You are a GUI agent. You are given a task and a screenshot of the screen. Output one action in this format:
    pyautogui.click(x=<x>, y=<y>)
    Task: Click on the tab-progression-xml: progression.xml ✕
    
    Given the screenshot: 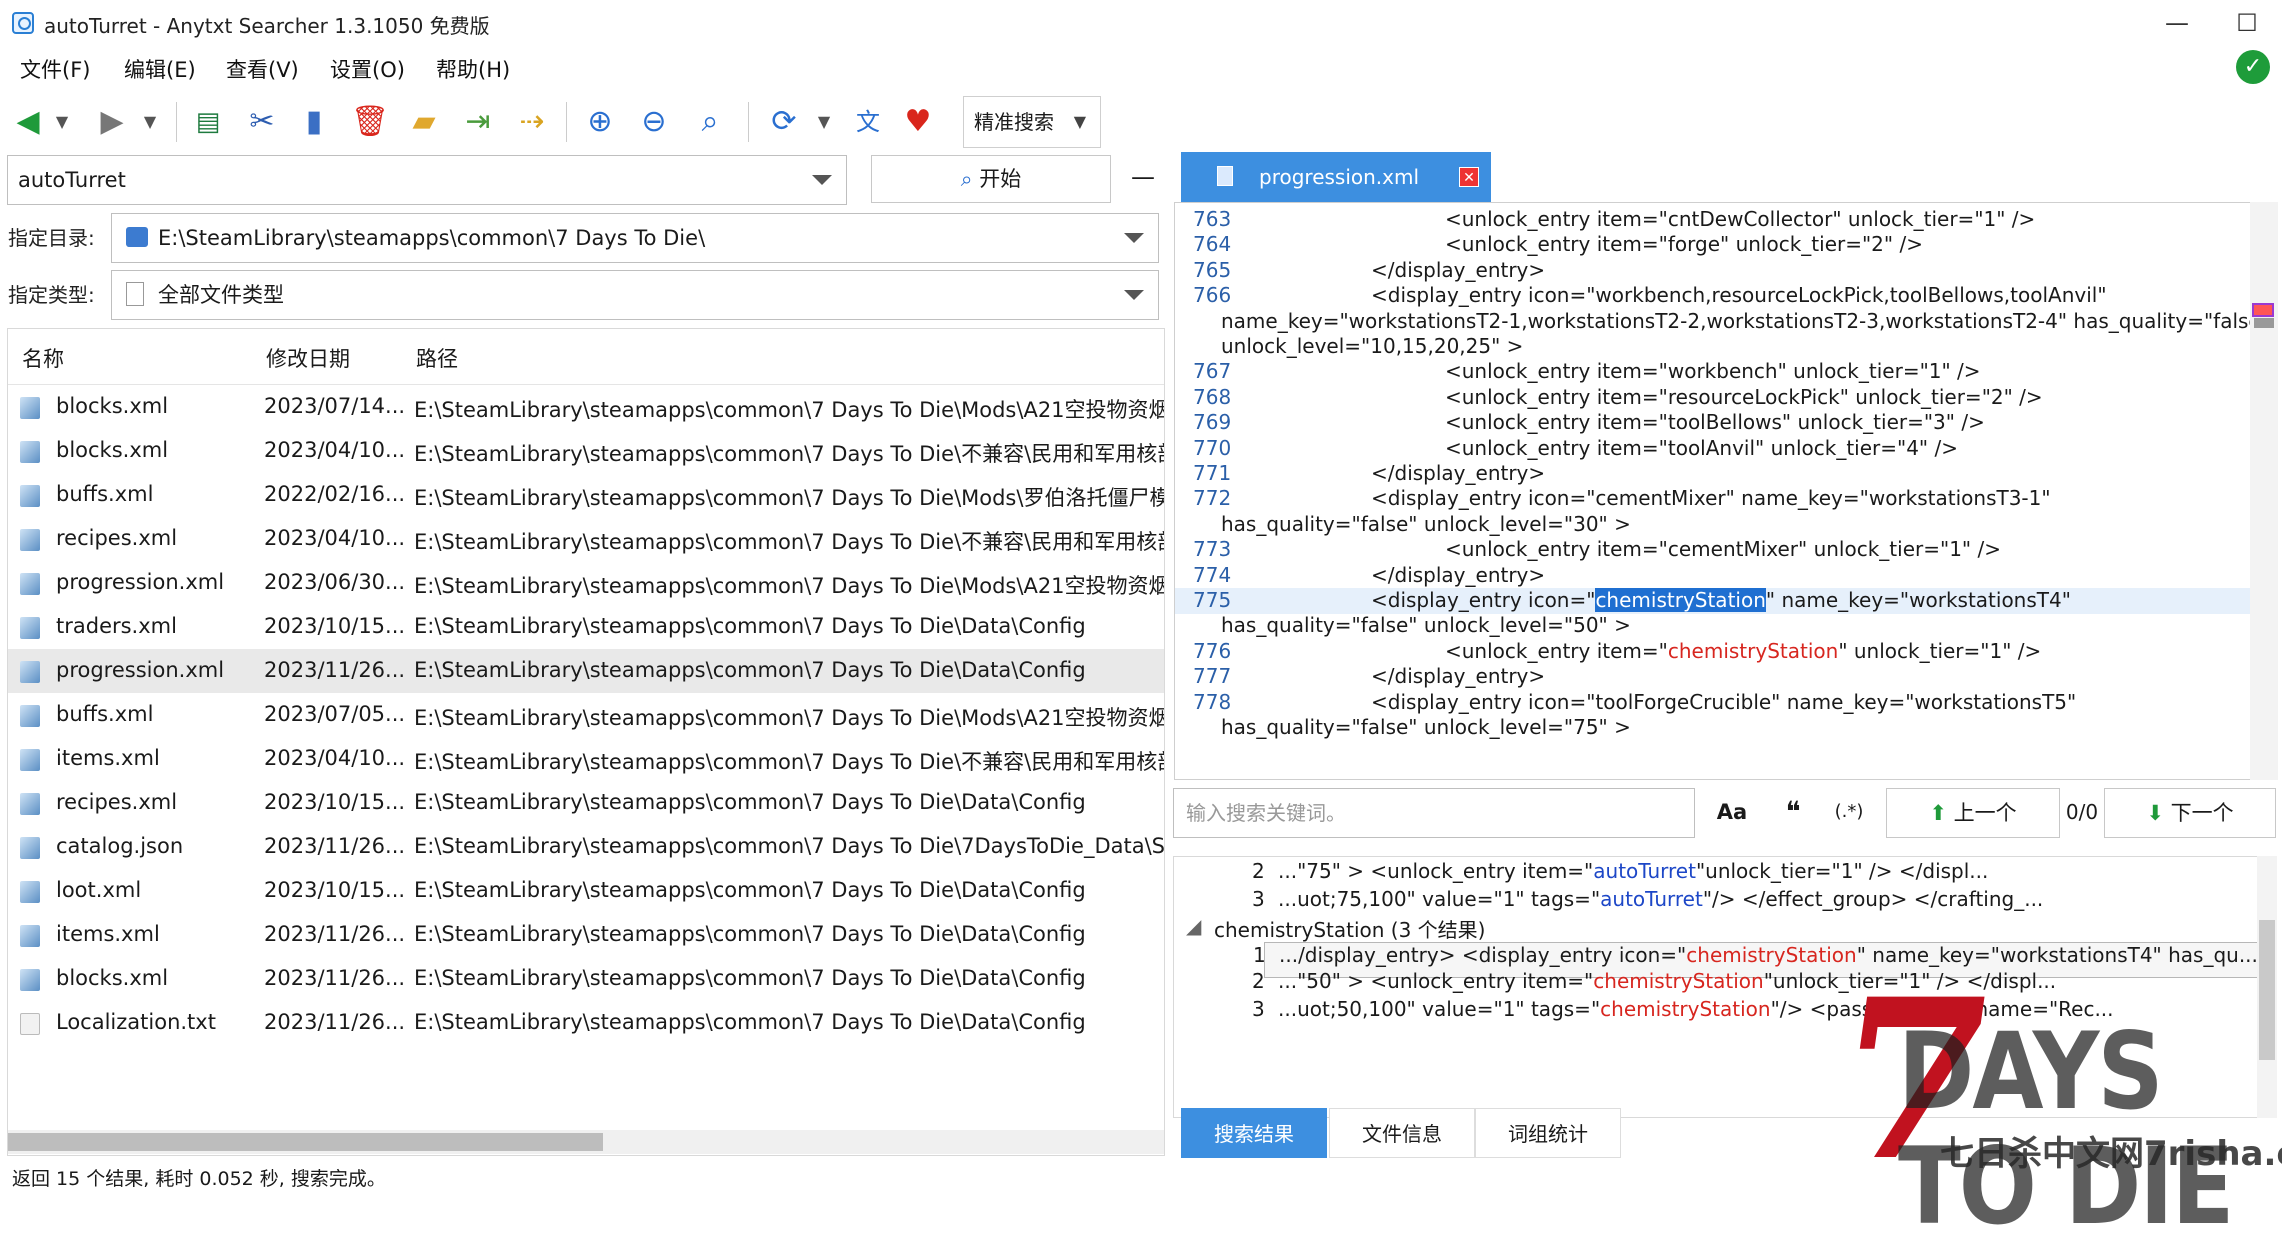 What is the action you would take?
    pyautogui.click(x=1336, y=177)
    